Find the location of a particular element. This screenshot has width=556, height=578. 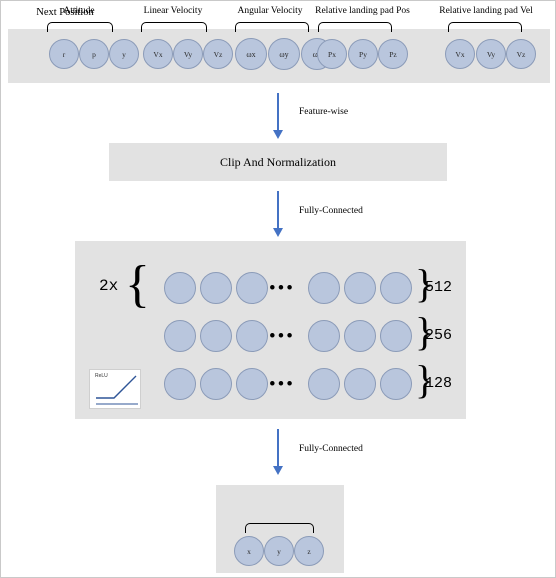

hidden-size-128: 128 is located at coordinates (439, 383).